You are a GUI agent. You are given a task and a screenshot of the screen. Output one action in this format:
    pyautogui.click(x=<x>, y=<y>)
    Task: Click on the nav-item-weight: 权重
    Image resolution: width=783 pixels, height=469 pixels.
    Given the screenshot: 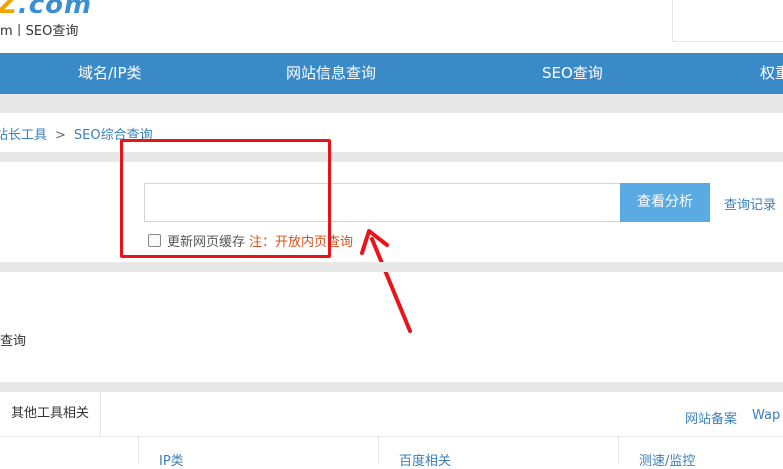 What is the action you would take?
    pyautogui.click(x=771, y=73)
    